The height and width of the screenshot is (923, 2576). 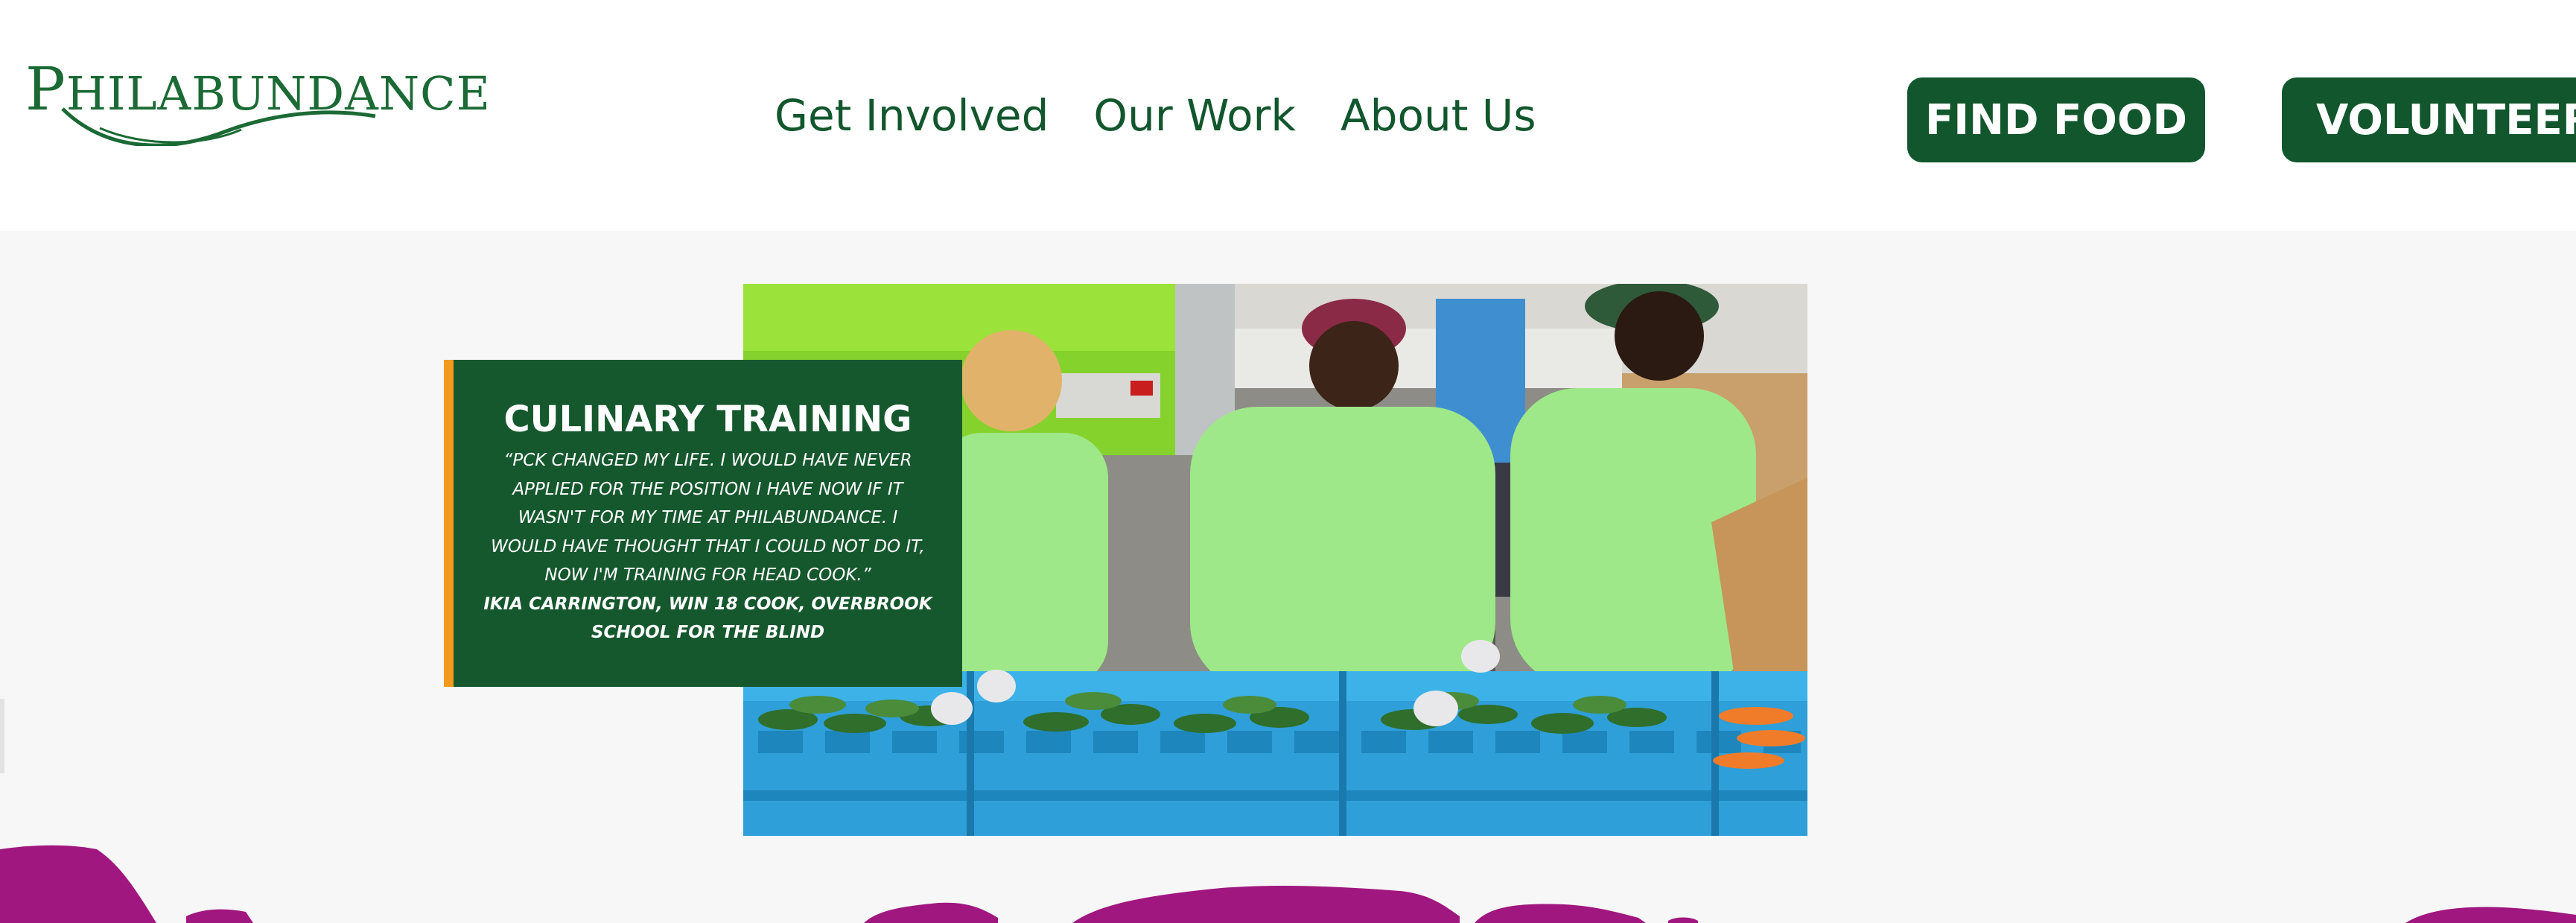 What do you see at coordinates (708, 632) in the screenshot?
I see `attribution-line: SCHOOL FOR THE BLIND` at bounding box center [708, 632].